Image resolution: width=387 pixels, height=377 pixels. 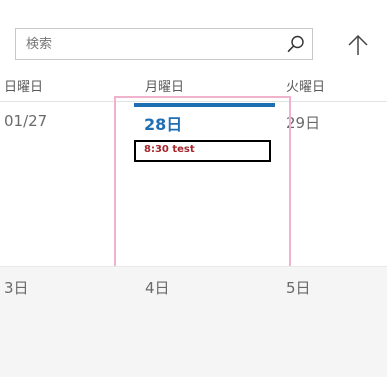 What do you see at coordinates (157, 287) in the screenshot?
I see `day-cell-monday-week2: 4日` at bounding box center [157, 287].